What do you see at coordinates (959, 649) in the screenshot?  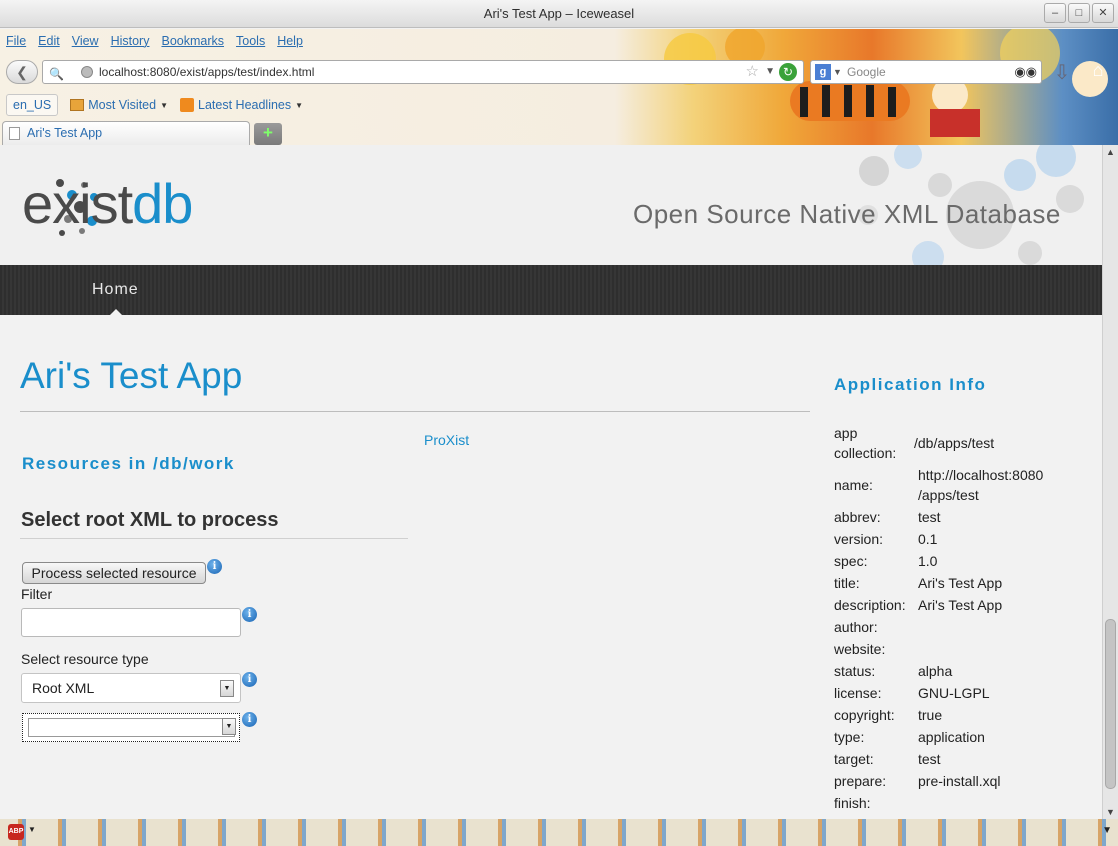 I see `info-row-website: website:` at bounding box center [959, 649].